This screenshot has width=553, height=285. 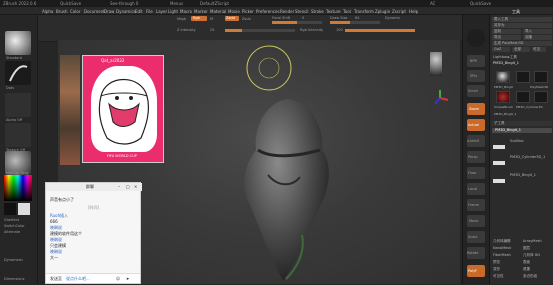 I want to click on chat-input-bar: 发送至 说点什么吧... ☺ ➤, so click(x=93, y=278).